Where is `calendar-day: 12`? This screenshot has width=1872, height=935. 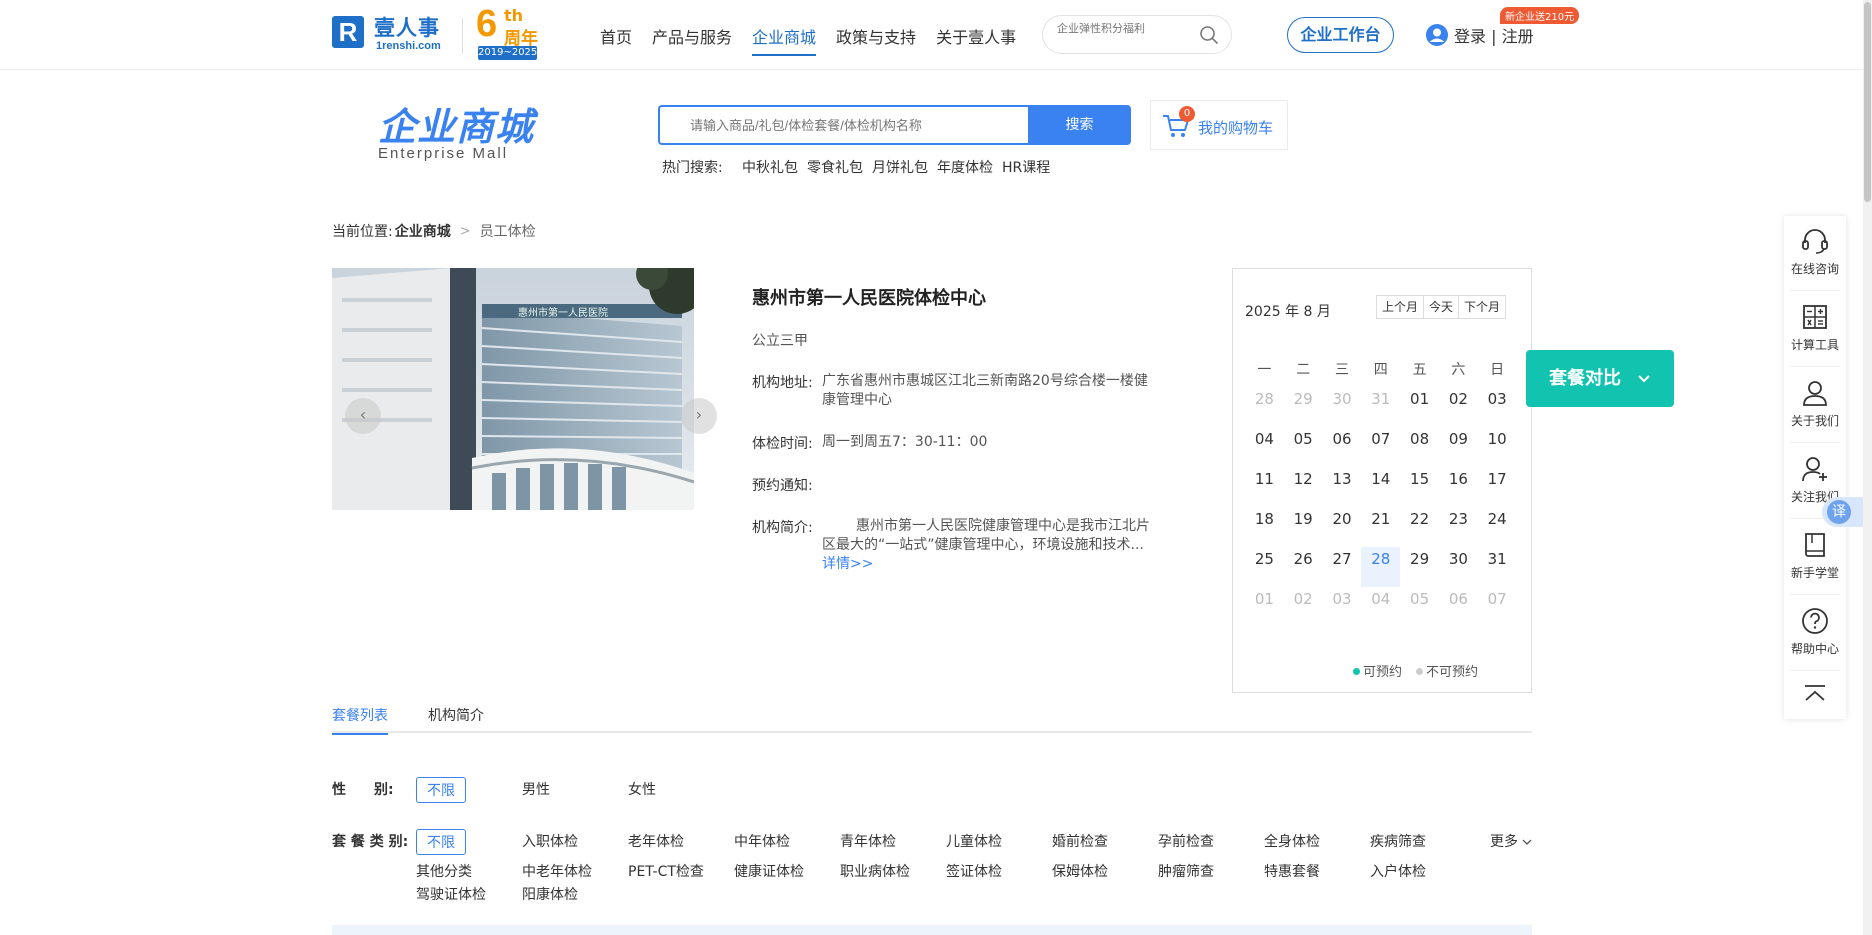 calendar-day: 12 is located at coordinates (1303, 487).